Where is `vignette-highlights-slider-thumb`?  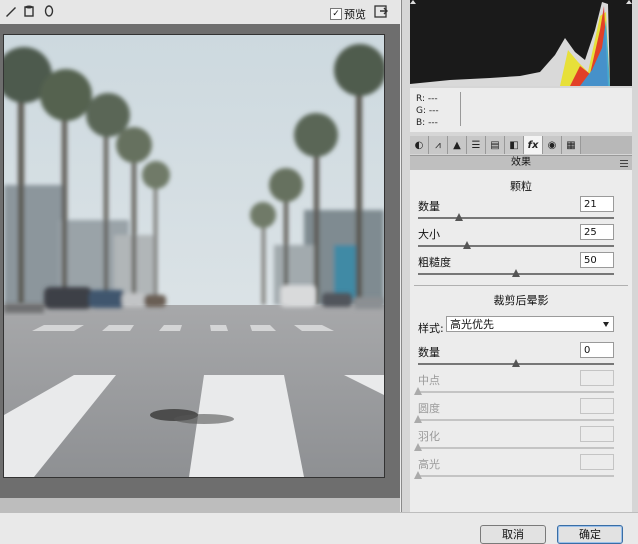
vignette-highlights-slider-thumb is located at coordinates (418, 475).